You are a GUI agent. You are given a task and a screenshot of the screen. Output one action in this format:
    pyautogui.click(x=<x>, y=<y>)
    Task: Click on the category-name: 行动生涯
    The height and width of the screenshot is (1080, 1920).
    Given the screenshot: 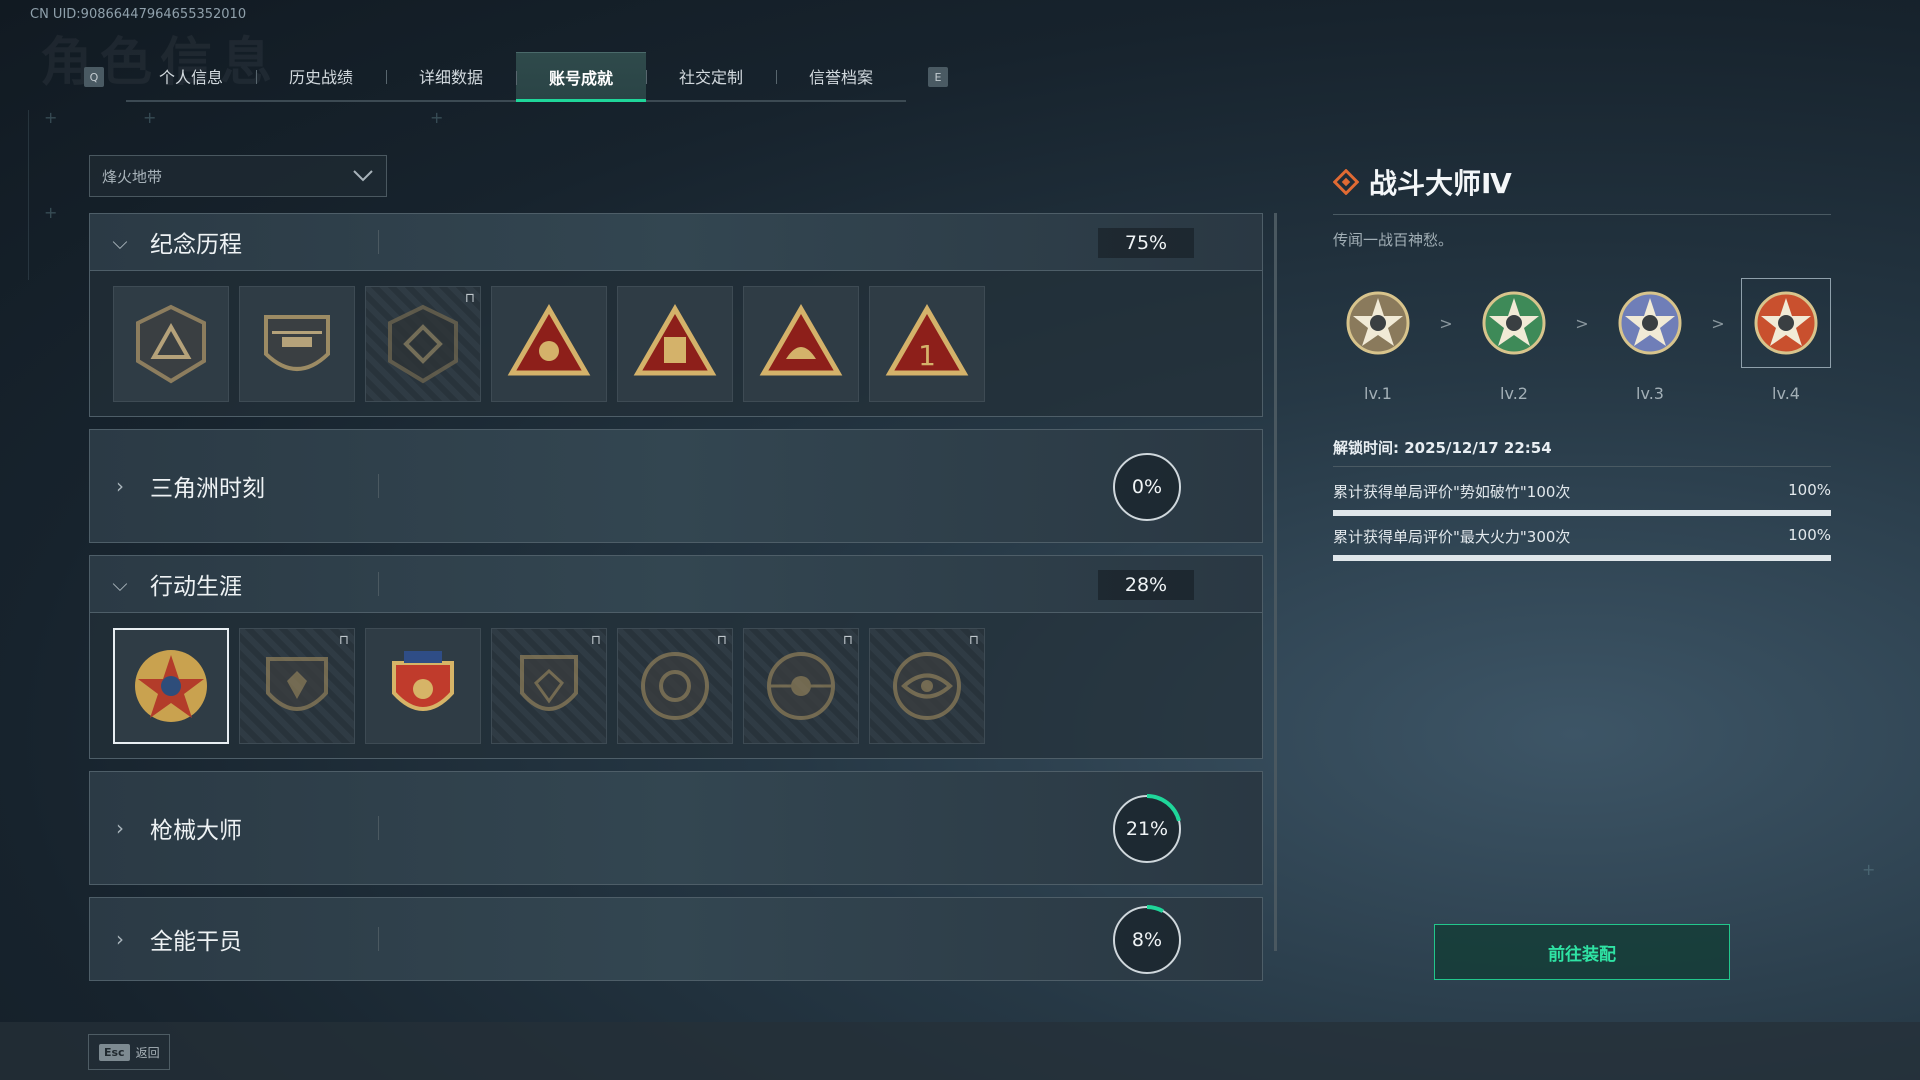 What is the action you would take?
    pyautogui.click(x=196, y=587)
    